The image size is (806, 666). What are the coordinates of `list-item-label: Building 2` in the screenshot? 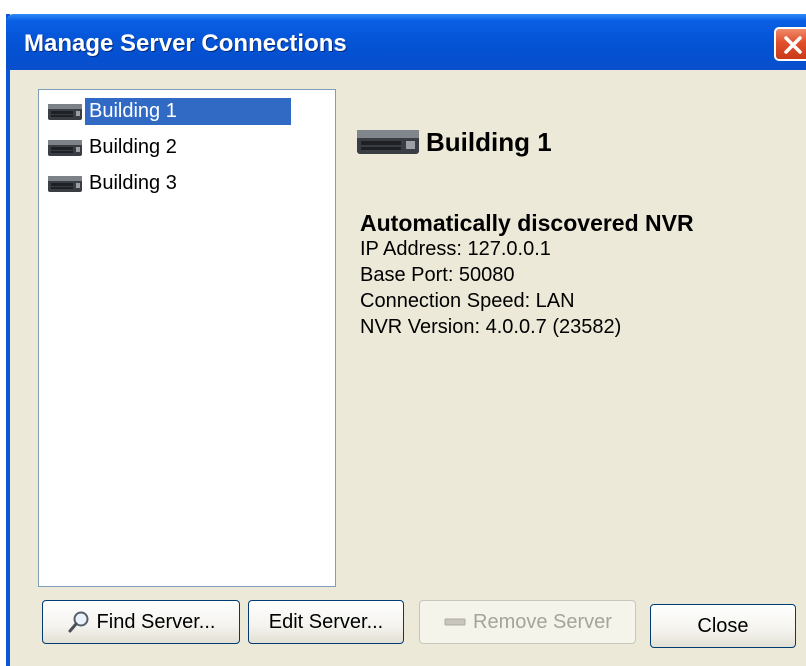 It's located at (133, 146).